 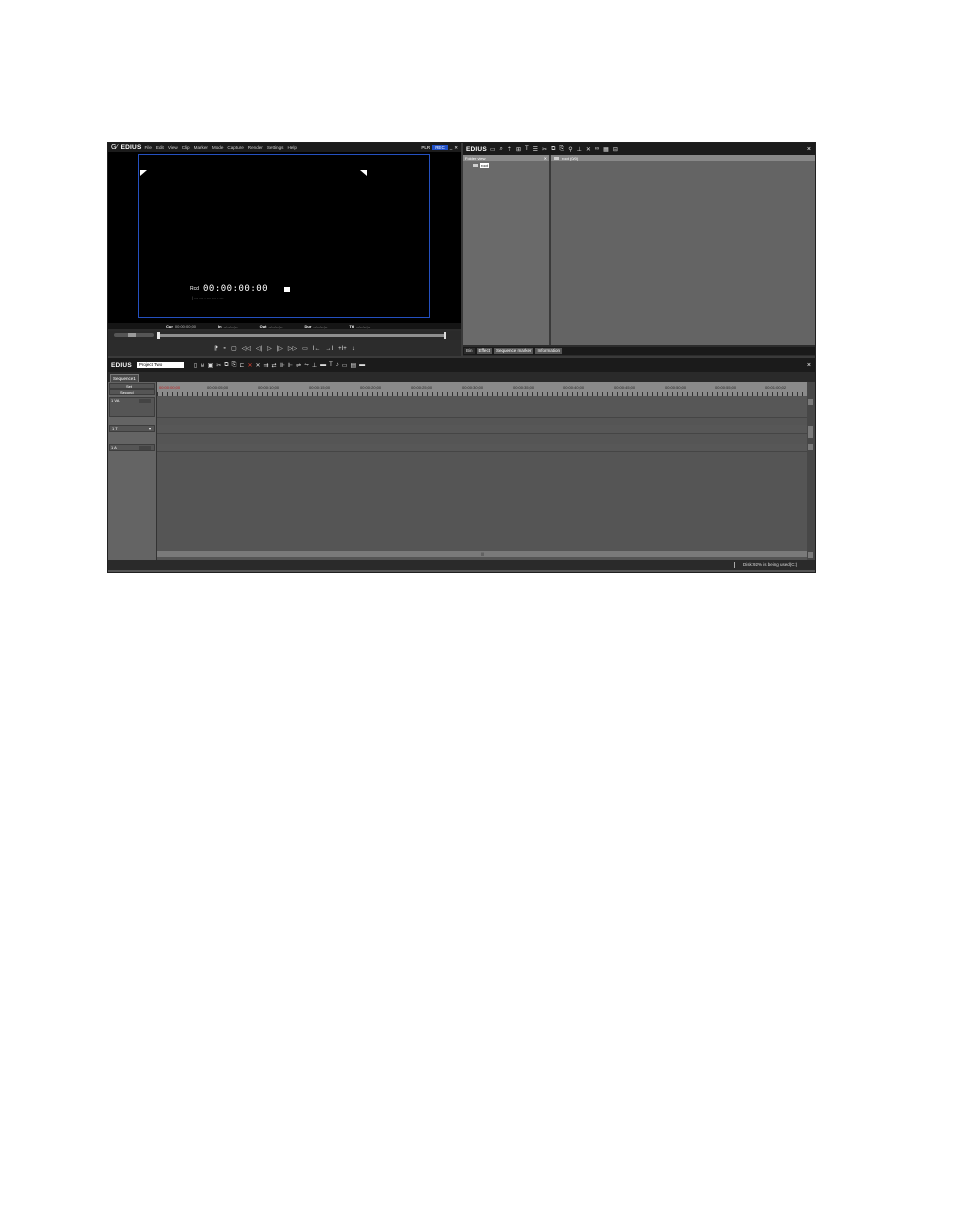 What do you see at coordinates (291, 147) in the screenshot?
I see `menu-help: Help` at bounding box center [291, 147].